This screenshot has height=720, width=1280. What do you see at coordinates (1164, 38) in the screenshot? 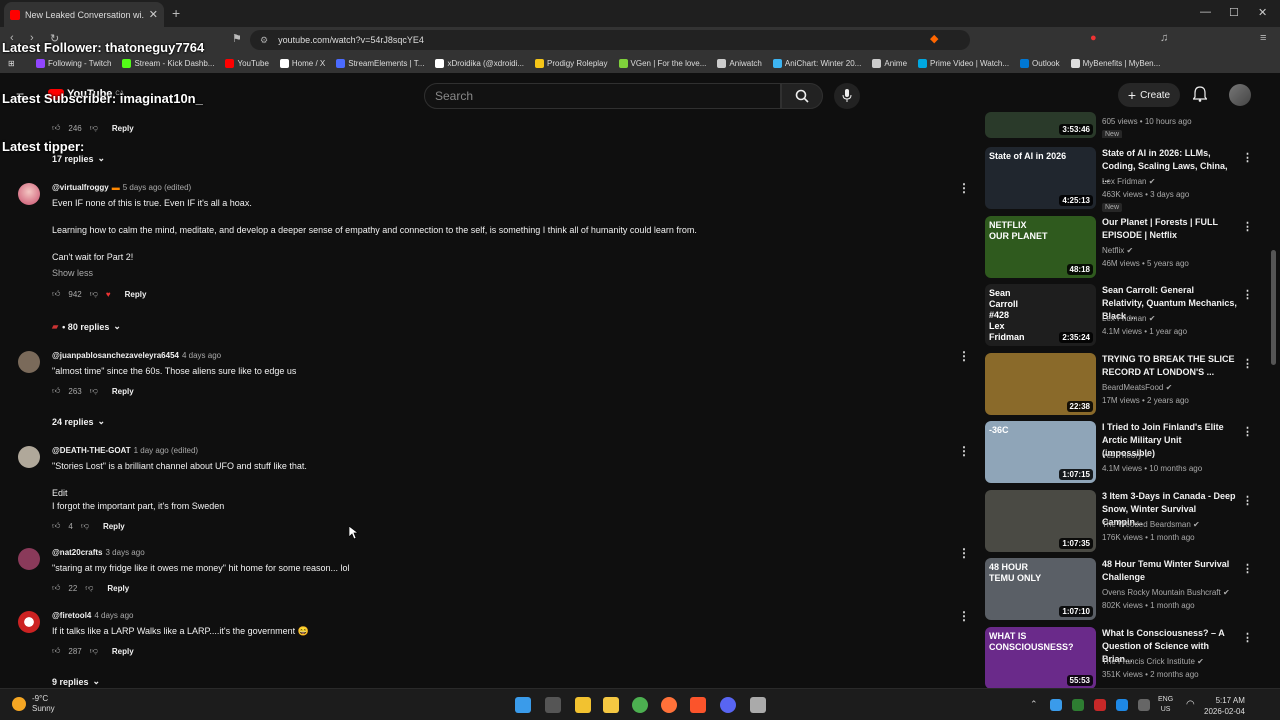
I see `media-icon: ♫` at bounding box center [1164, 38].